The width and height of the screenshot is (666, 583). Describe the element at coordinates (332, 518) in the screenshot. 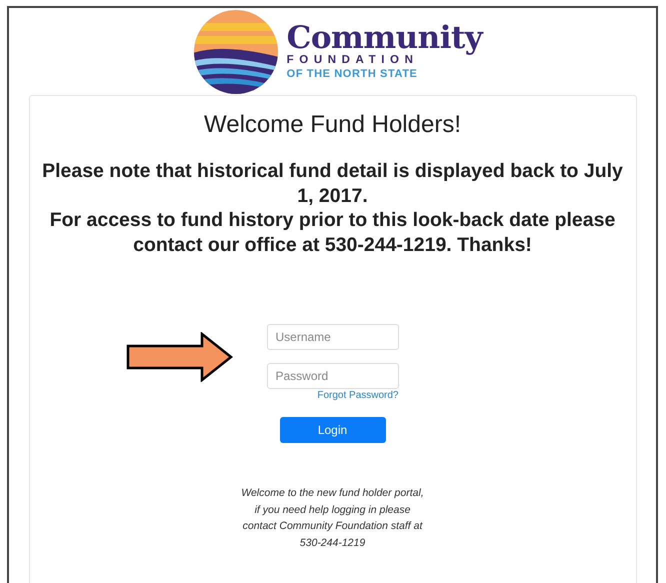

I see `help-text: Welcome to the new fund holder portal, if you need help logging in please contact Community Foundation staff at 530-244-1219` at that location.